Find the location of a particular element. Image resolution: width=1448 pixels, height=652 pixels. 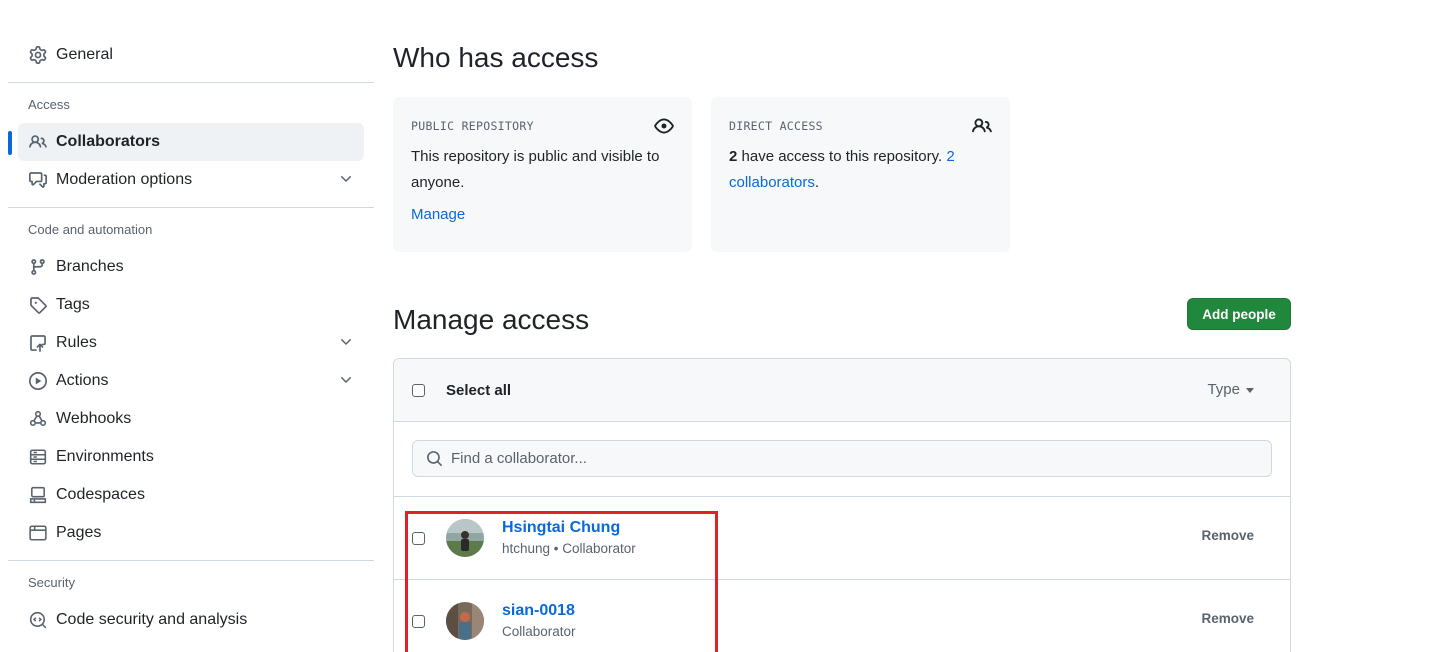

access-trail: . is located at coordinates (817, 182).